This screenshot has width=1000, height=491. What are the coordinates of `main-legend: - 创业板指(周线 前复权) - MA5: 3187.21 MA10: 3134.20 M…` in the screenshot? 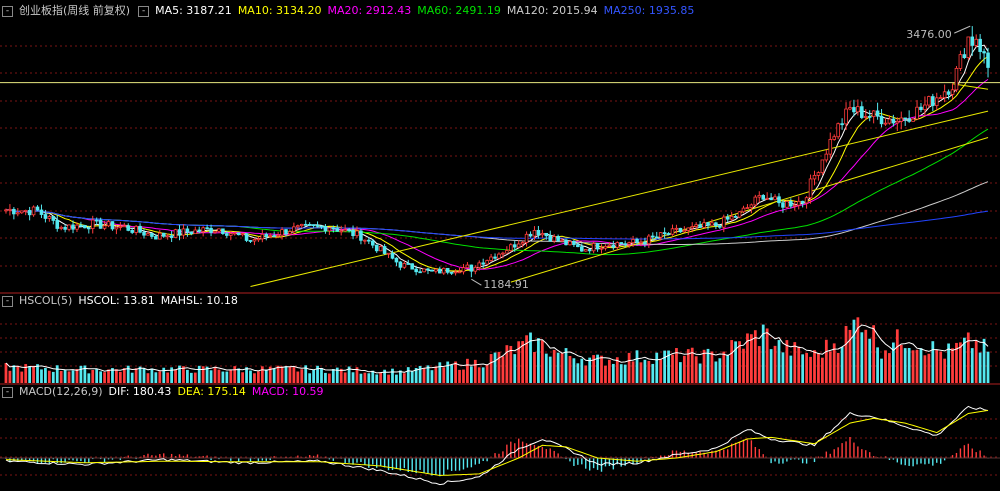 It's located at (350, 11).